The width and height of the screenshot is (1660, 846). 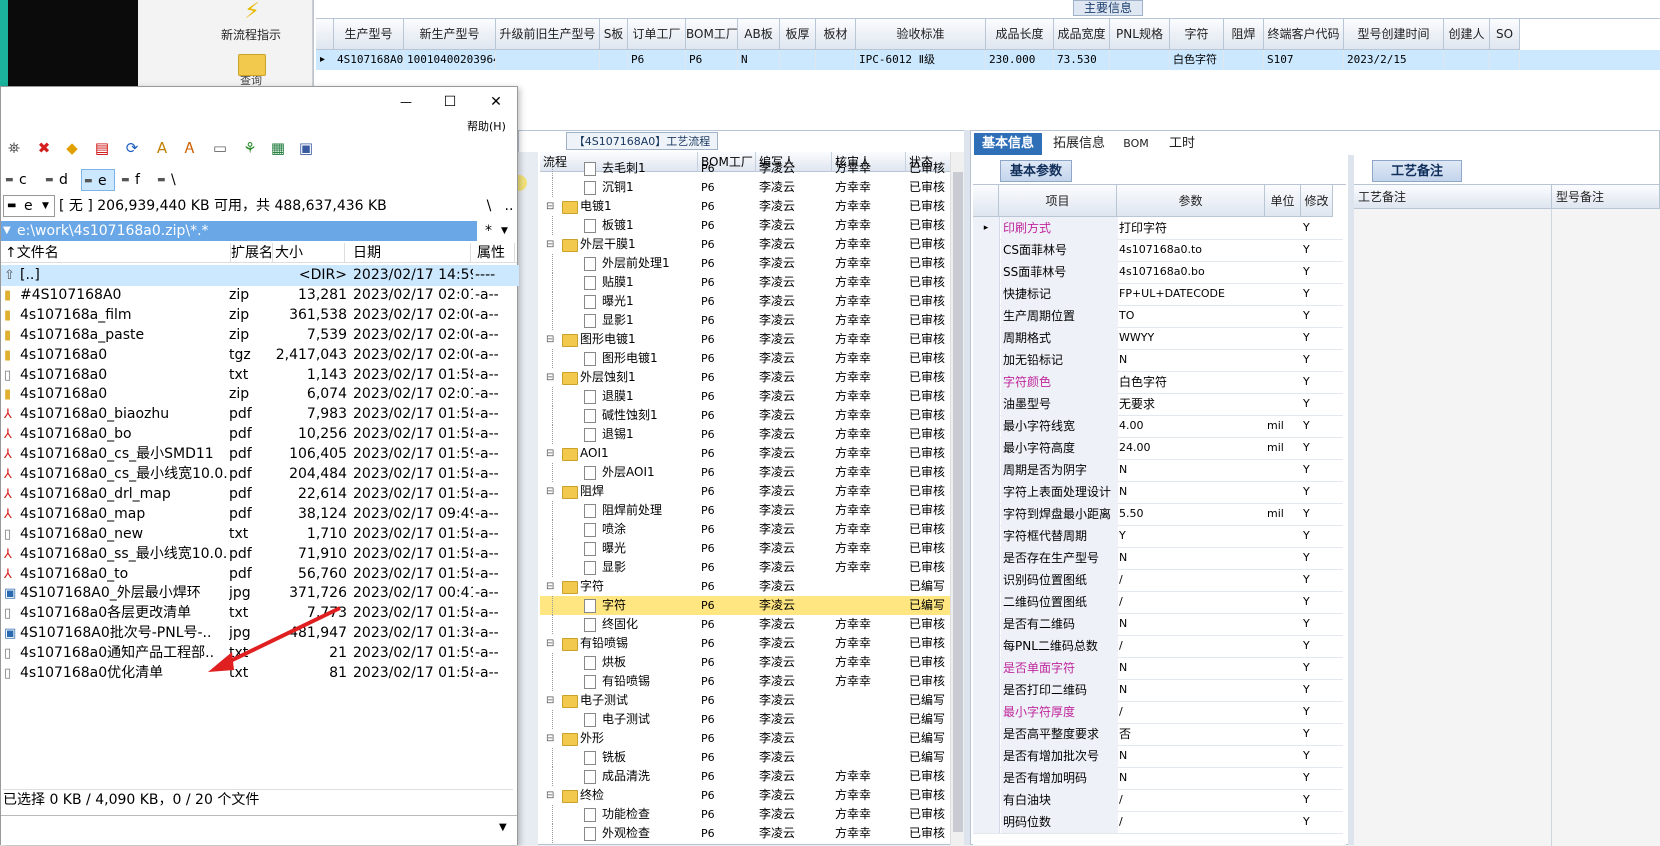 What do you see at coordinates (29, 206) in the screenshot?
I see `drive-select: ▬ e ▼` at bounding box center [29, 206].